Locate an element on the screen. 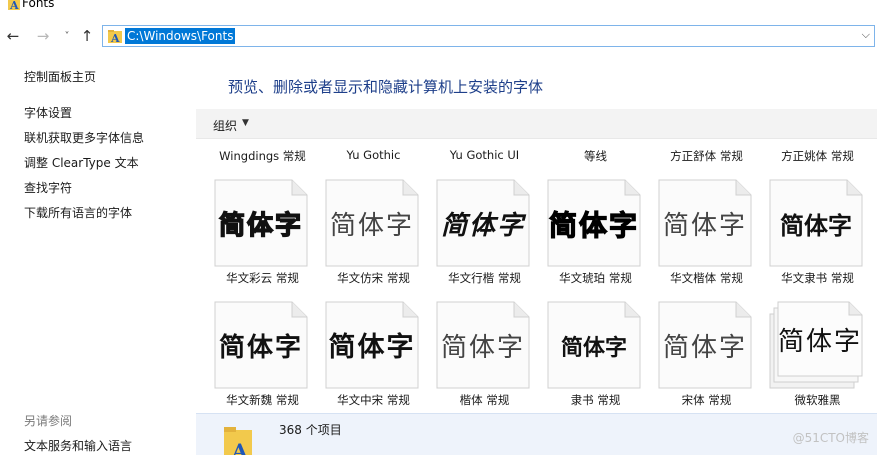 The height and width of the screenshot is (455, 877). recent-locations-button: ˅ is located at coordinates (67, 36).